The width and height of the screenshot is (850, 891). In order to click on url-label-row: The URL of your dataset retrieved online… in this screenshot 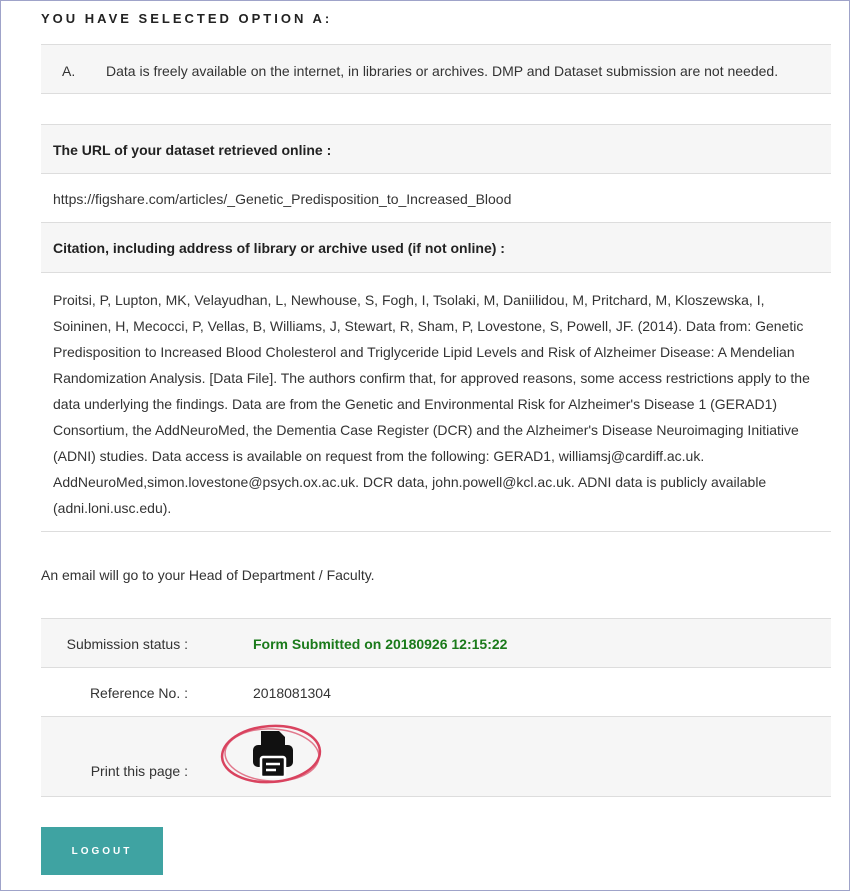, I will do `click(436, 149)`.